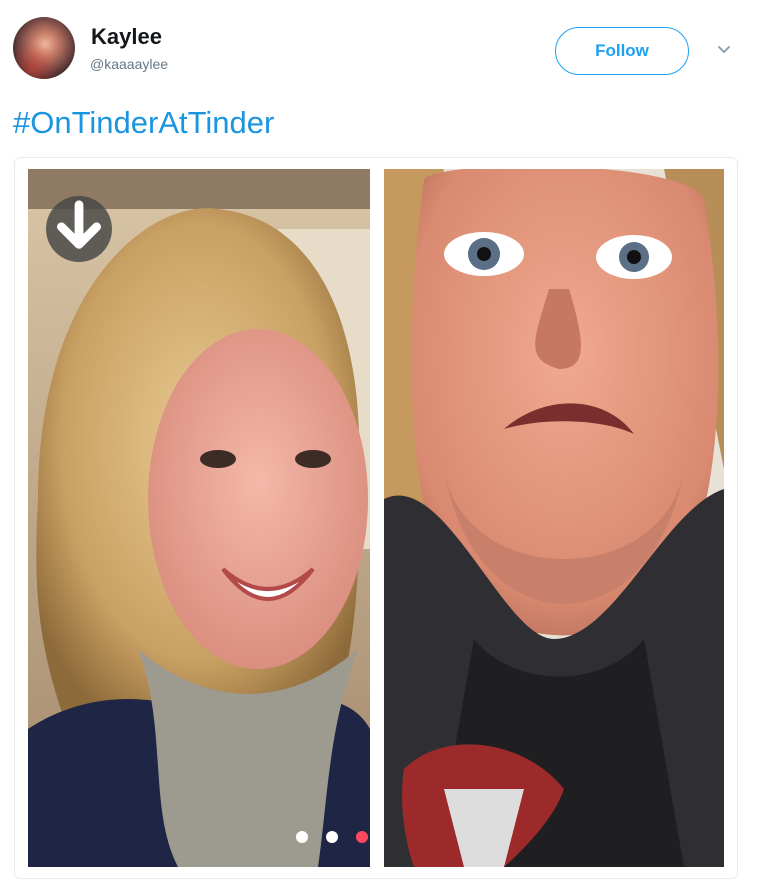 The image size is (760, 890). What do you see at coordinates (126, 37) in the screenshot?
I see `author-name: Kaylee` at bounding box center [126, 37].